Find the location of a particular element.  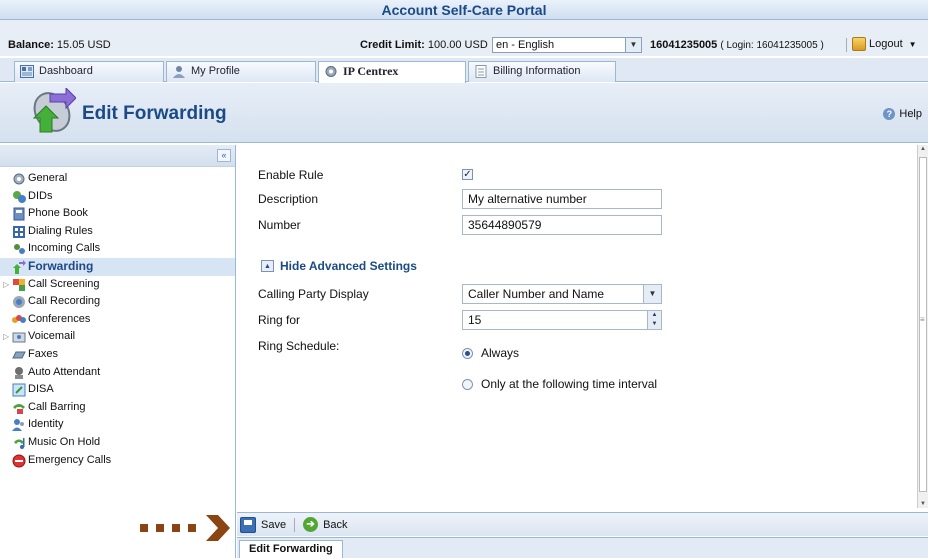

collapse-up-icon: ▲ is located at coordinates (267, 266).